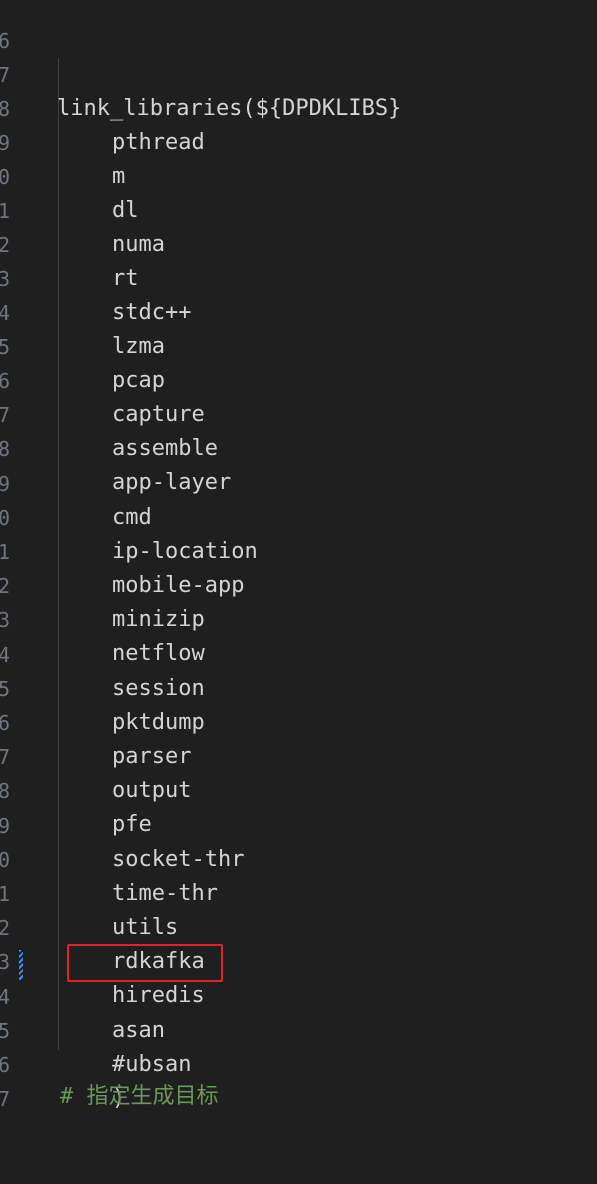 The width and height of the screenshot is (597, 1184). Describe the element at coordinates (139, 1096) in the screenshot. I see `partial-comment-line: # 指定生成目标` at that location.